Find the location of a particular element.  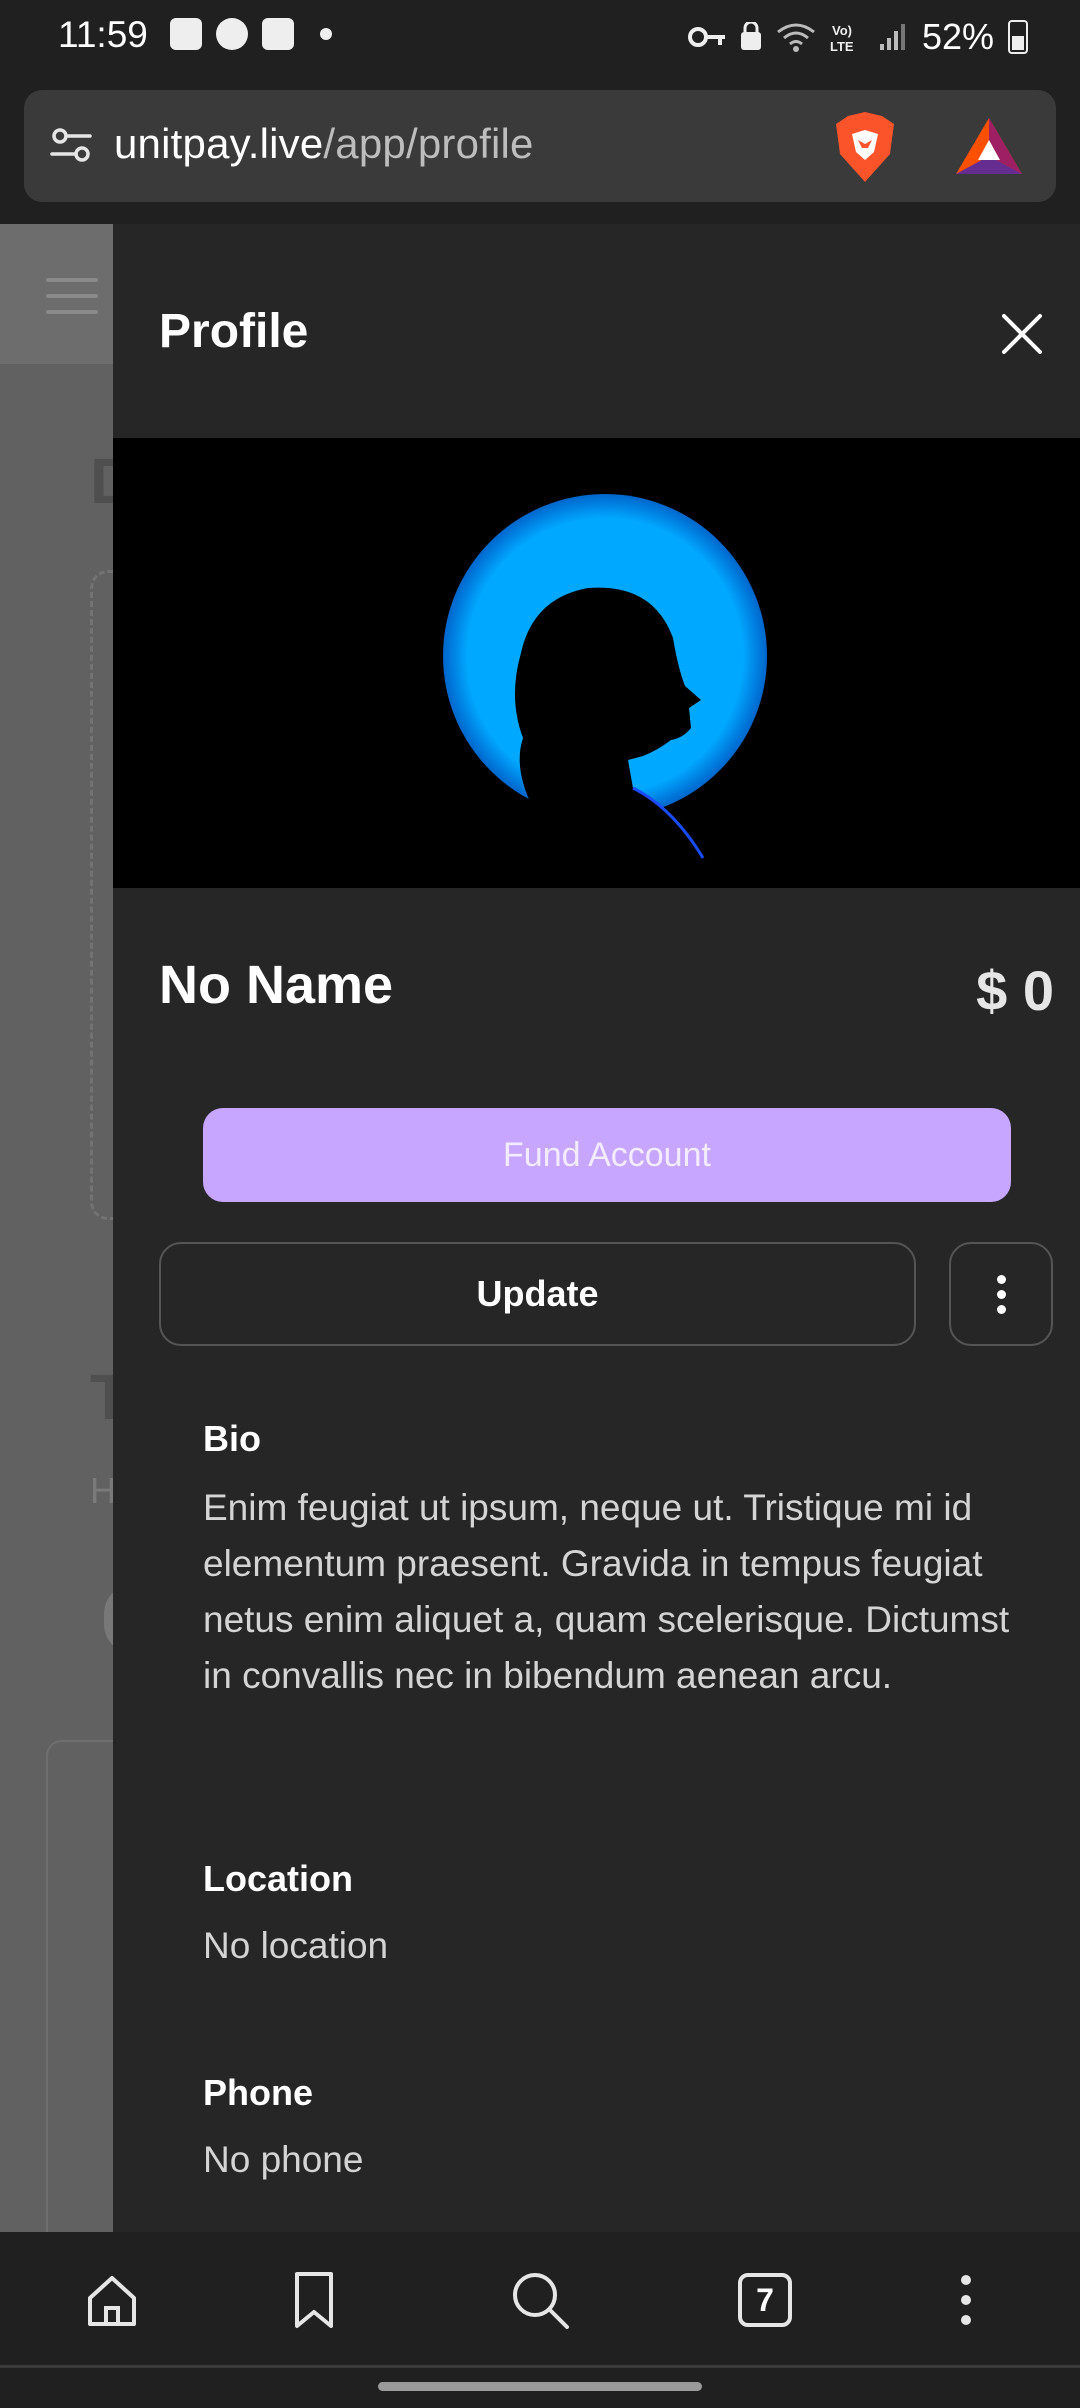

profile-name: No Name is located at coordinates (276, 985).